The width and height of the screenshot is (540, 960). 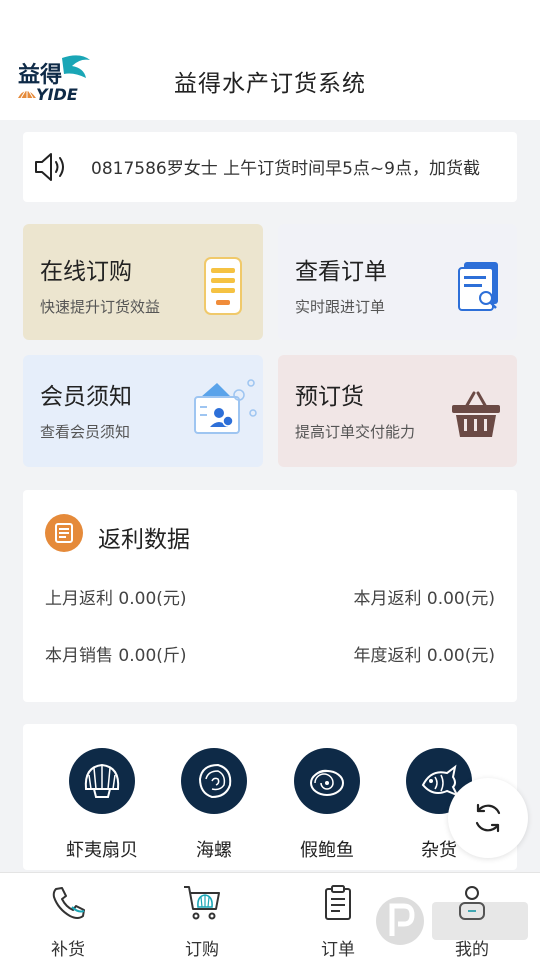 What do you see at coordinates (68, 903) in the screenshot?
I see `phone-icon` at bounding box center [68, 903].